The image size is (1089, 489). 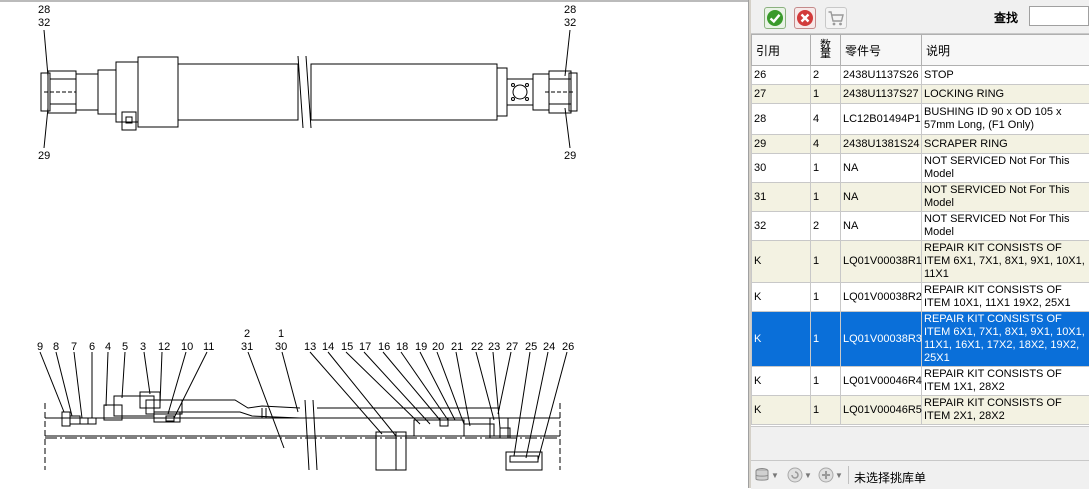 I want to click on add-circle-icon, so click(x=826, y=475).